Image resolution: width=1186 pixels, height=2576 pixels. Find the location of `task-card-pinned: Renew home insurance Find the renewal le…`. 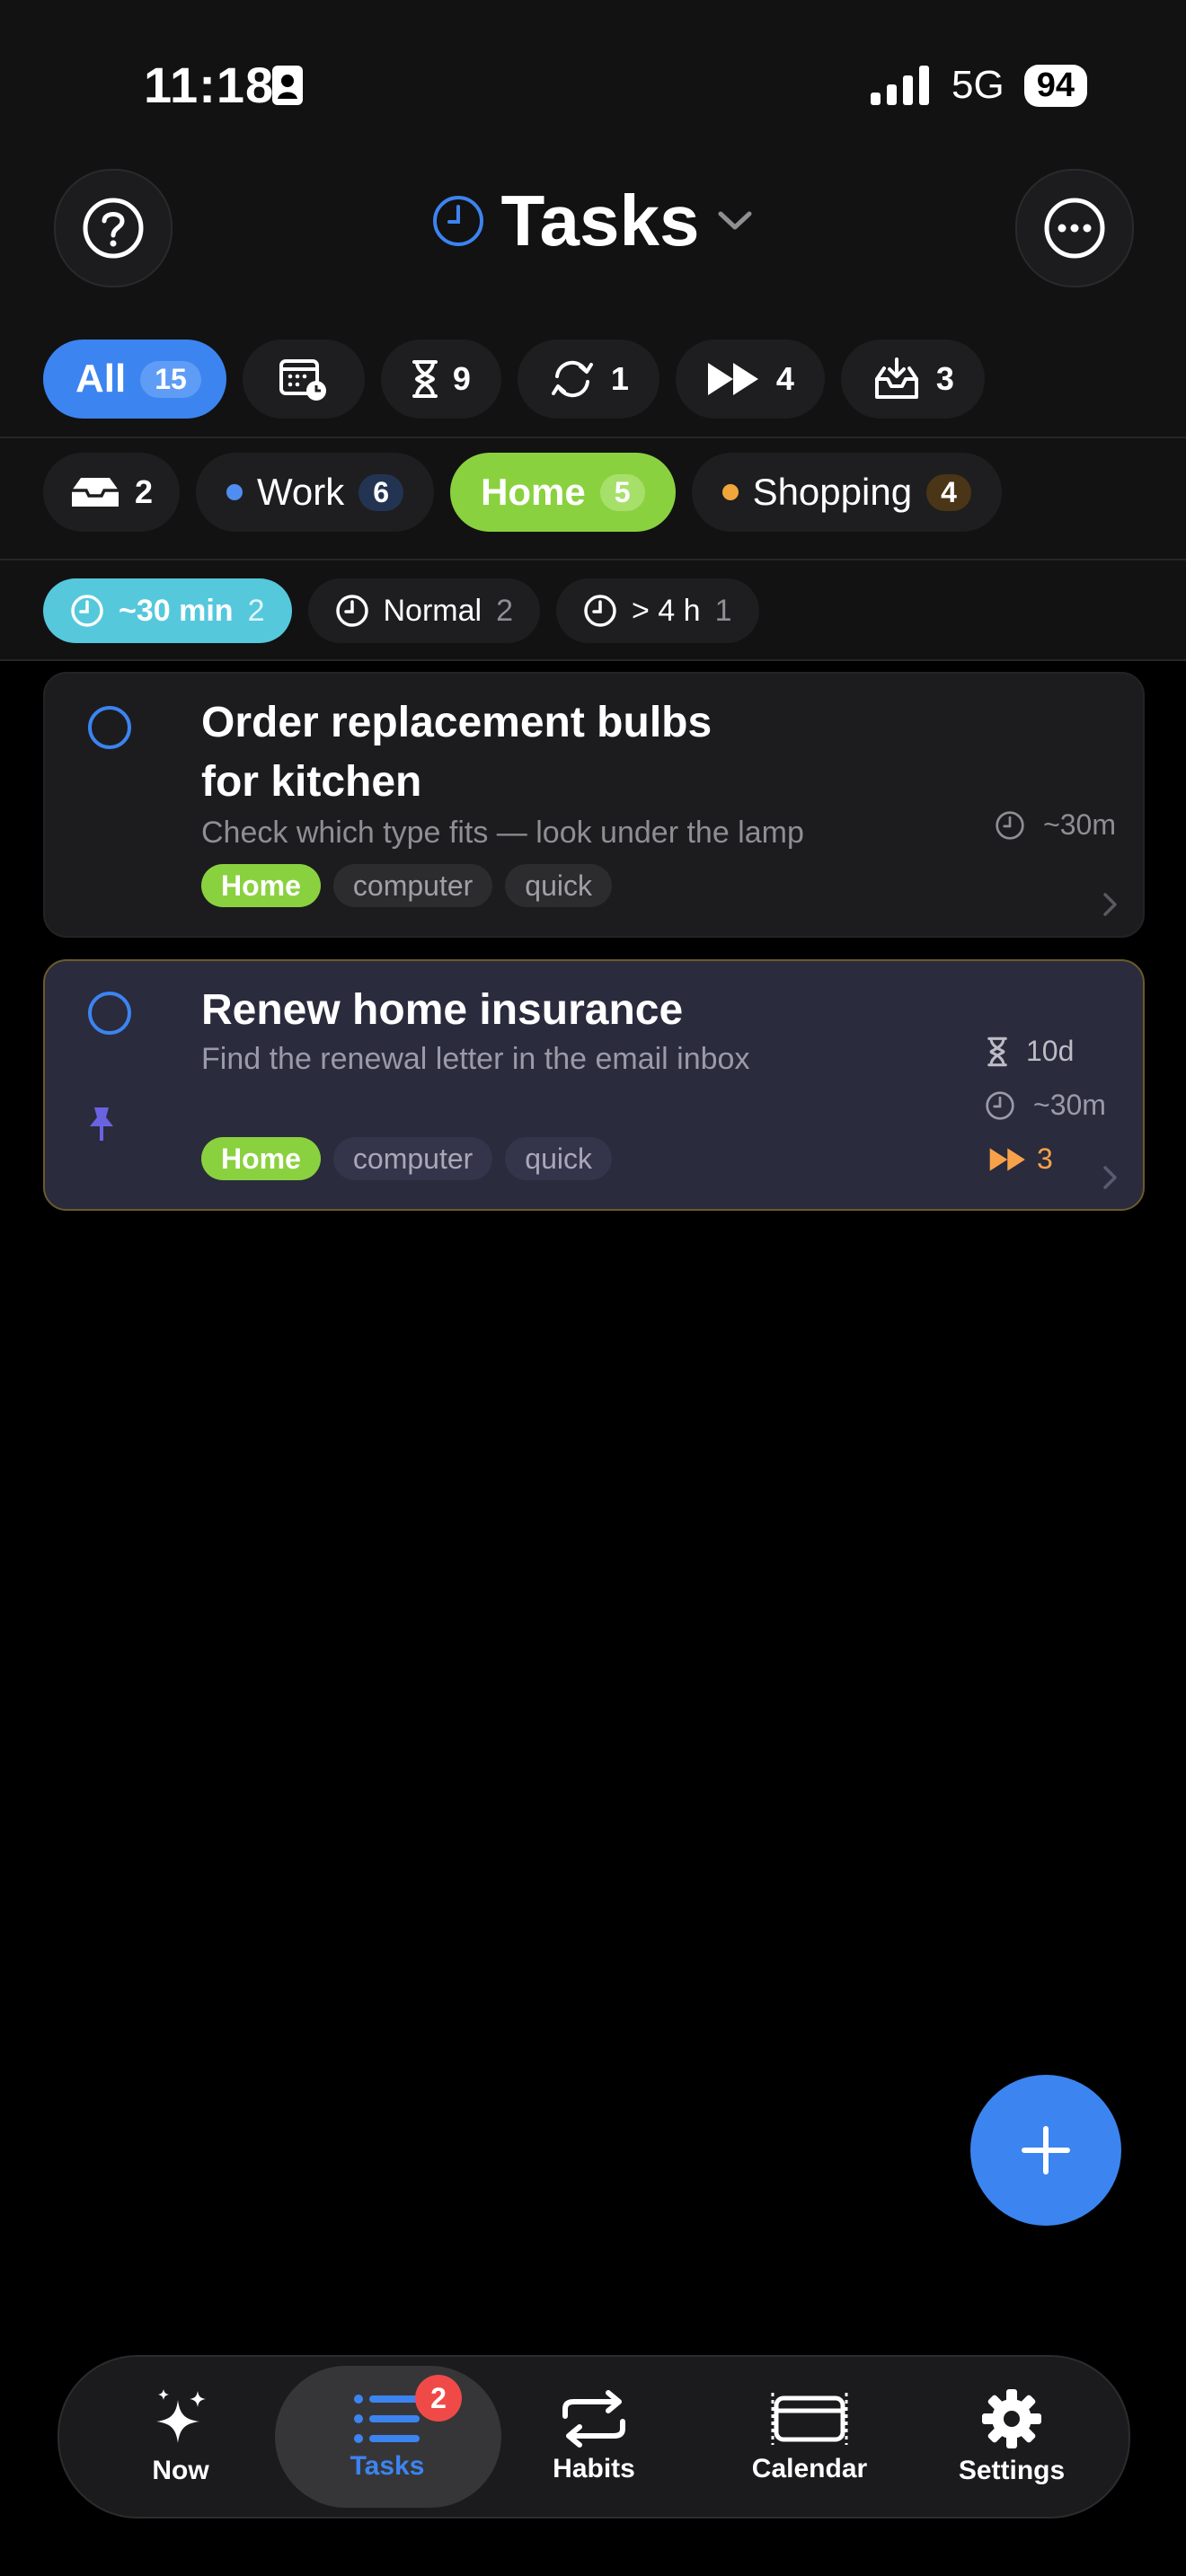

task-card-pinned: Renew home insurance Find the renewal le… is located at coordinates (594, 1085).